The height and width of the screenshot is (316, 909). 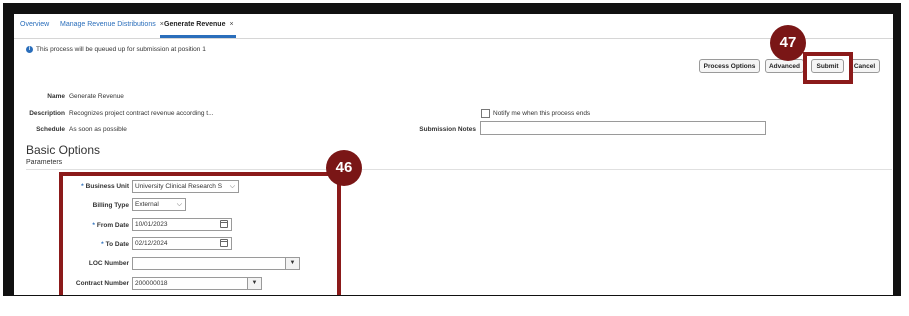 What do you see at coordinates (56, 96) in the screenshot?
I see `name-label: Name` at bounding box center [56, 96].